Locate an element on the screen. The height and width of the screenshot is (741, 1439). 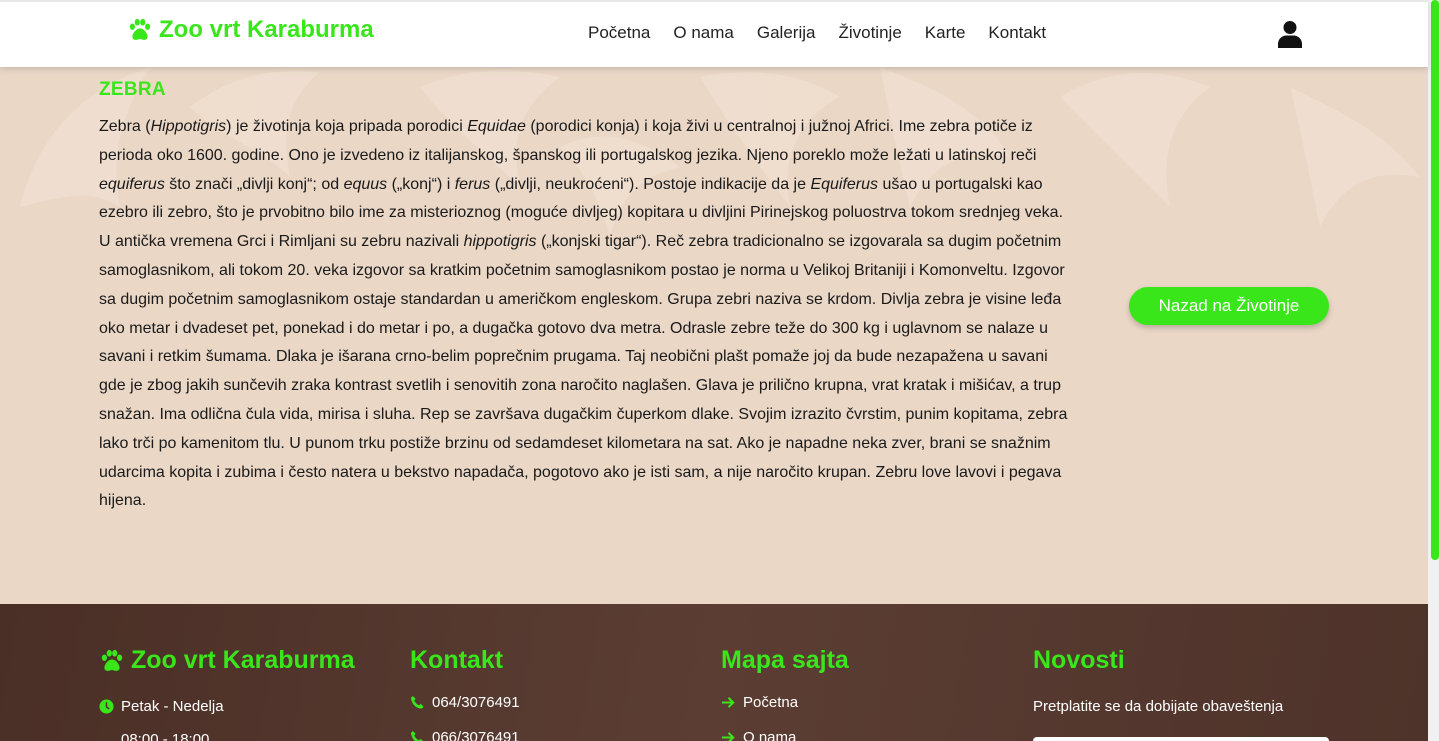
phone-1: 064/3076491 is located at coordinates (465, 702).